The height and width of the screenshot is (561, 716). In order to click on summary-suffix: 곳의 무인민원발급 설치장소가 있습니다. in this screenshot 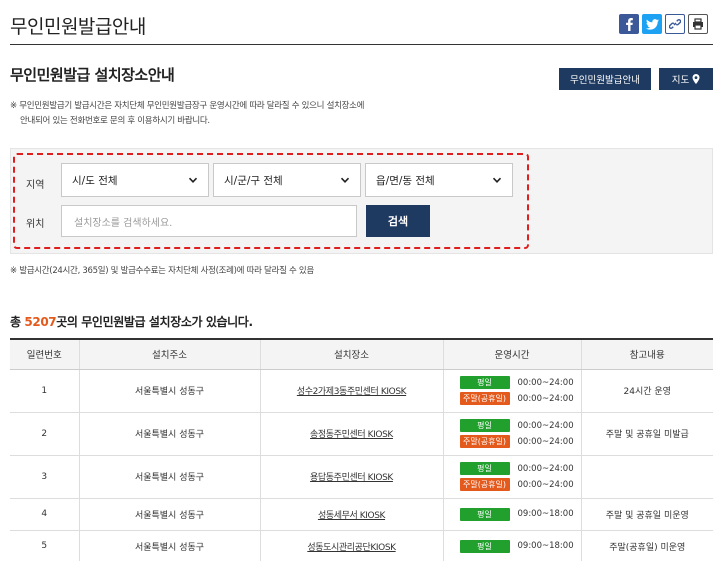, I will do `click(154, 322)`.